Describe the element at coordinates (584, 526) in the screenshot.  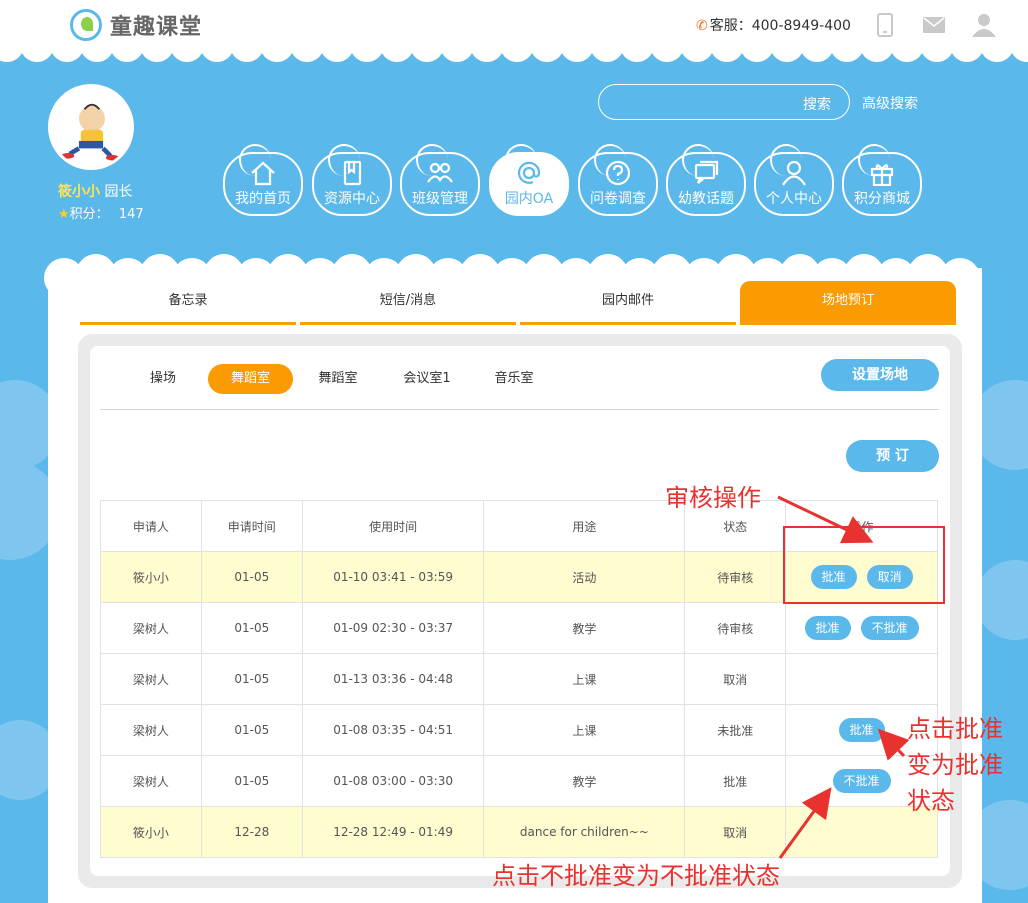
I see `col-purpose: 用途` at that location.